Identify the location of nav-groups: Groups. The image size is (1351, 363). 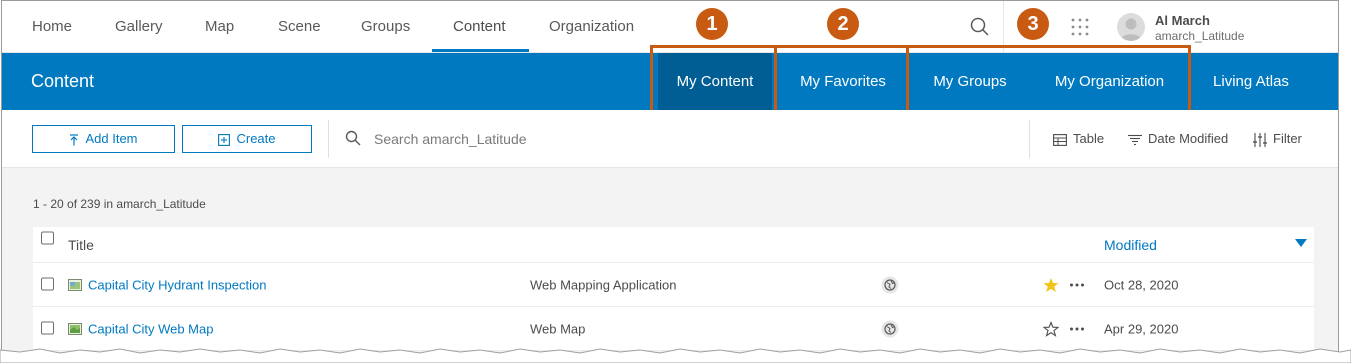
(385, 27).